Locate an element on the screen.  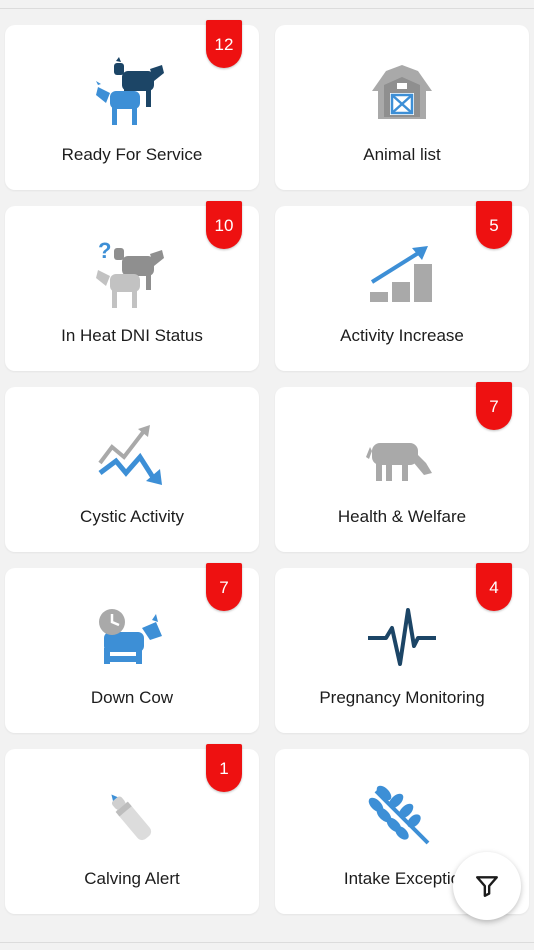
bottom-divider is located at coordinates (267, 942).